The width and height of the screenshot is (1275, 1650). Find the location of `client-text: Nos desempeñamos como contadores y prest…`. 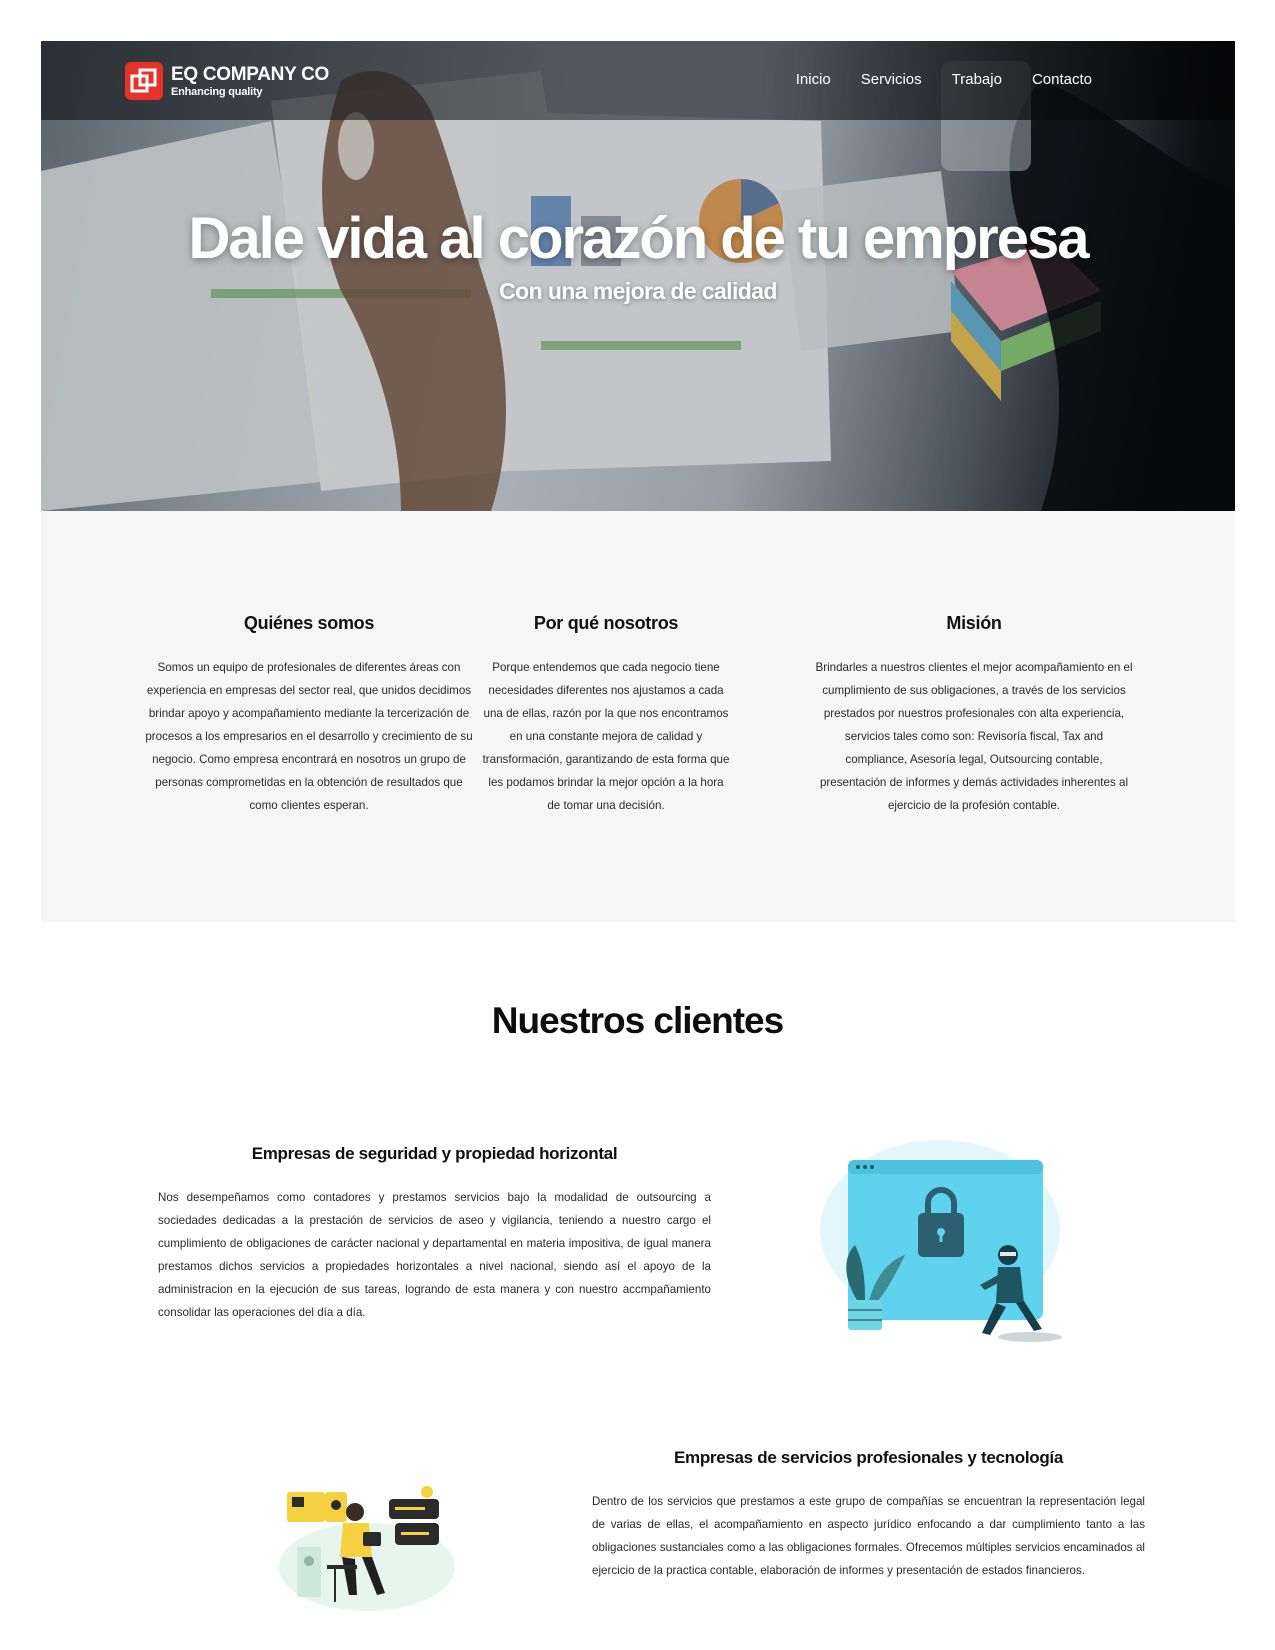

client-text: Nos desempeñamos como contadores y prest… is located at coordinates (434, 1255).